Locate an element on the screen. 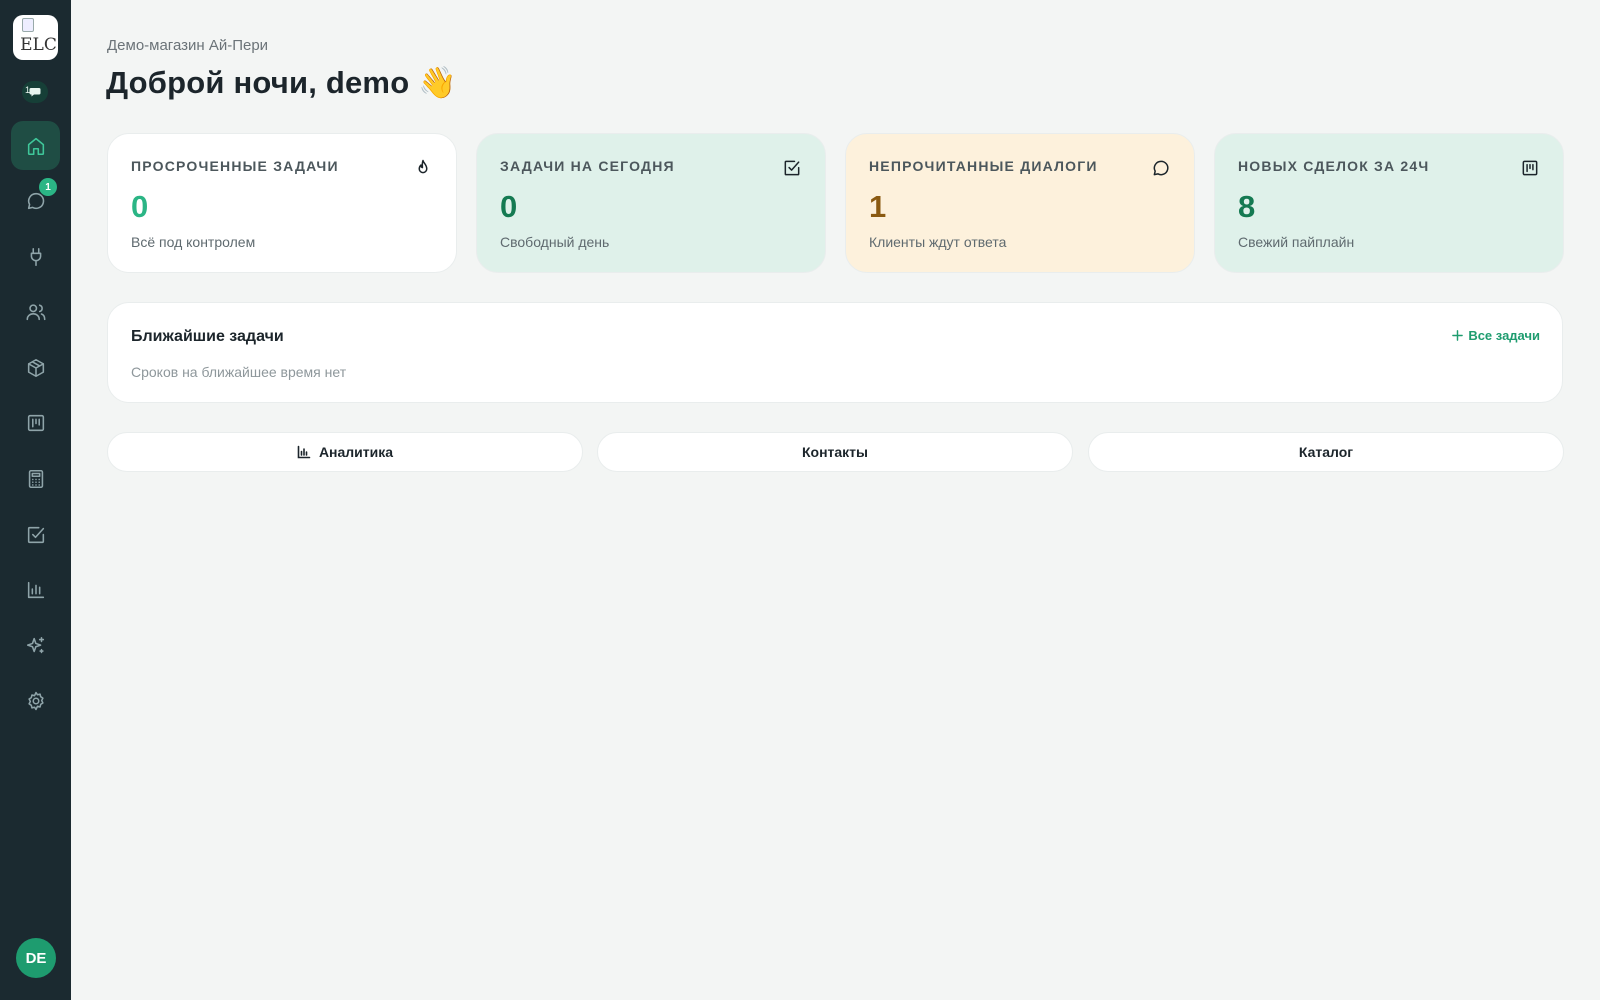 This screenshot has width=1600, height=1000. sidebar-item-analytics is located at coordinates (35, 589).